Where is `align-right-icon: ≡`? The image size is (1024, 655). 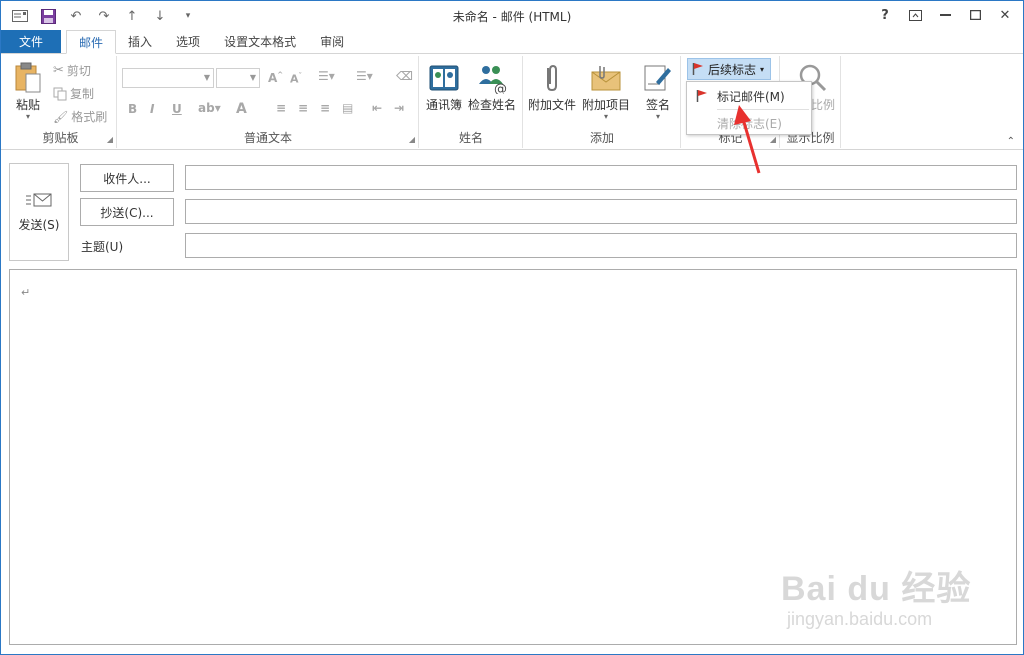
align-right-icon: ≡ is located at coordinates (325, 108).